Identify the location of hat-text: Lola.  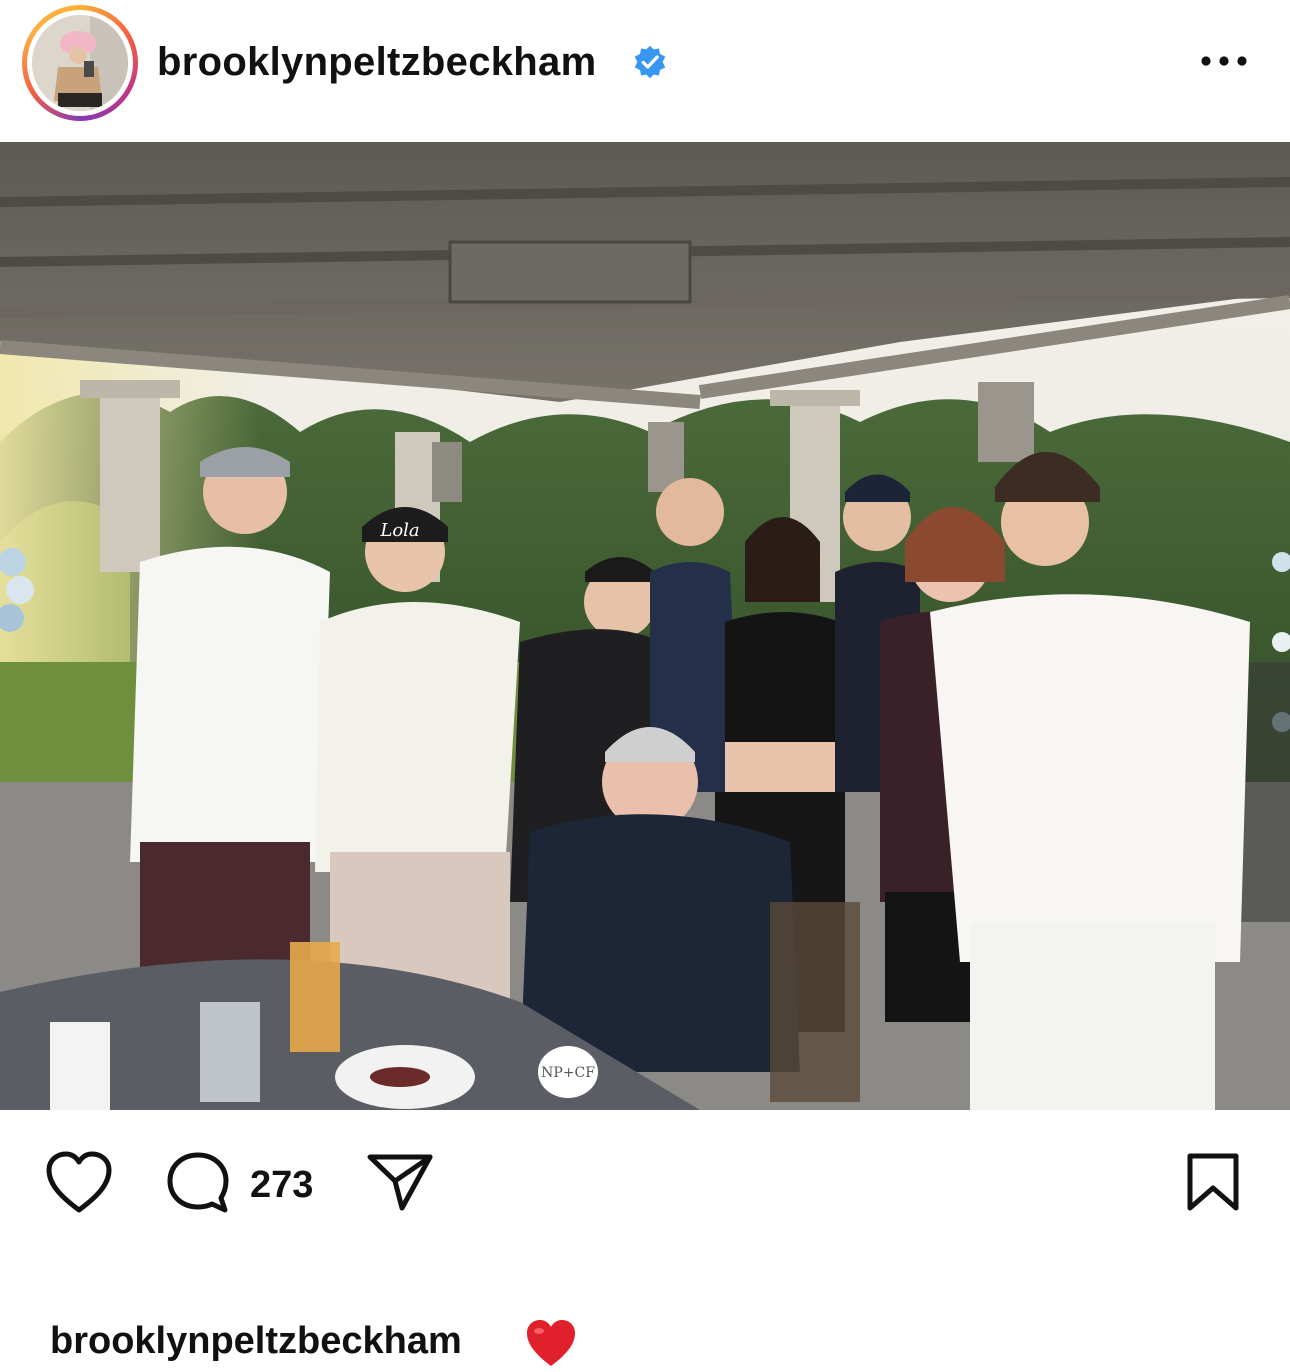
(399, 530).